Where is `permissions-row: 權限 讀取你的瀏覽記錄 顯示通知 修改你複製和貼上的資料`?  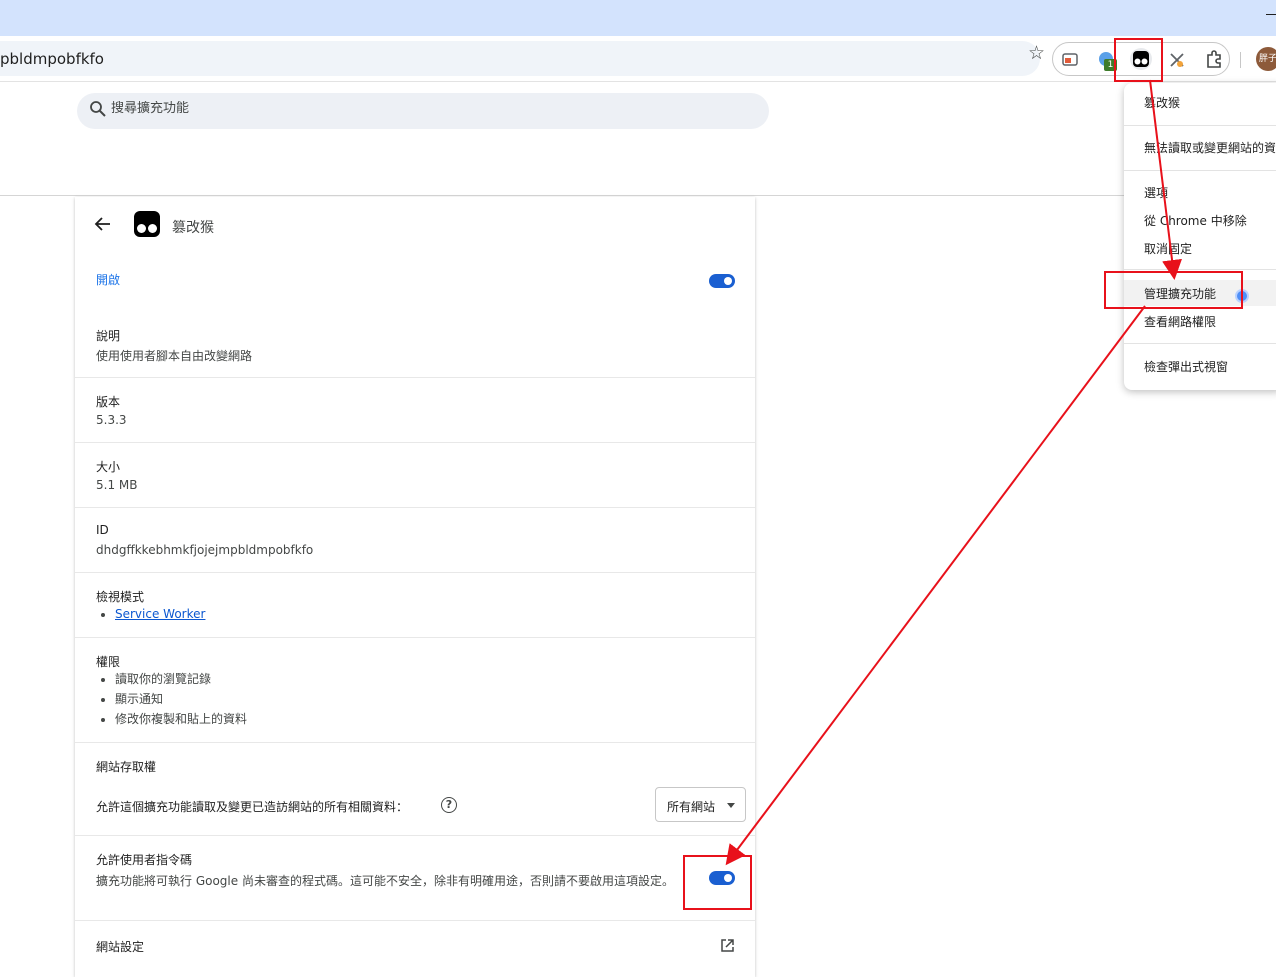 permissions-row: 權限 讀取你的瀏覽記錄 顯示通知 修改你複製和貼上的資料 is located at coordinates (415, 690).